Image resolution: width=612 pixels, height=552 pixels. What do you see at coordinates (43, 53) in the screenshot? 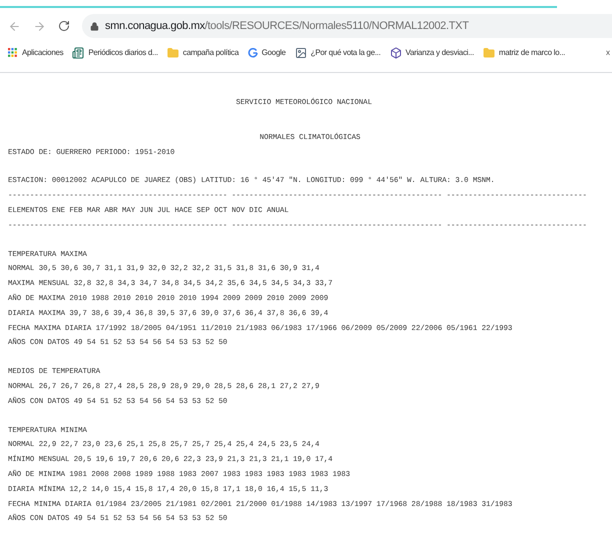
I see `bookmark-link: Aplicaciones` at bounding box center [43, 53].